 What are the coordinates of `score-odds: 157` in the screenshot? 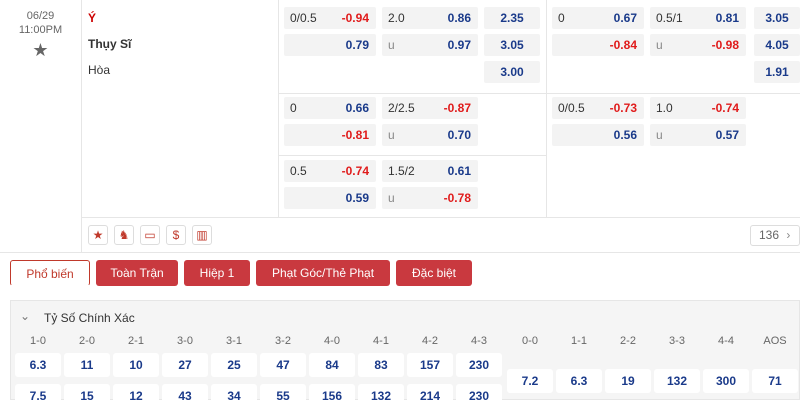 It's located at (430, 365).